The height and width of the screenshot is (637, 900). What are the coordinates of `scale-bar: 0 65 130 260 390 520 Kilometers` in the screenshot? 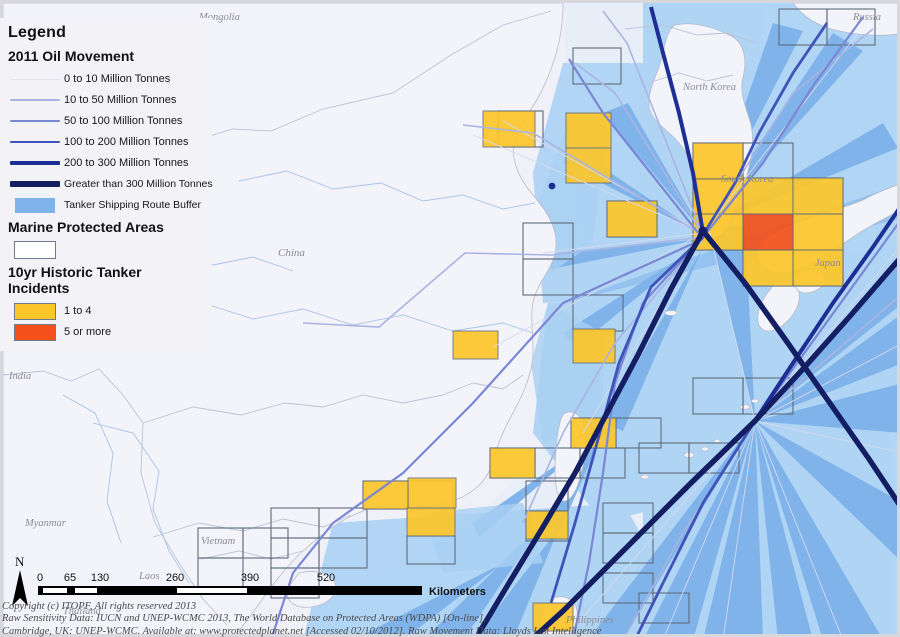 It's located at (261, 585).